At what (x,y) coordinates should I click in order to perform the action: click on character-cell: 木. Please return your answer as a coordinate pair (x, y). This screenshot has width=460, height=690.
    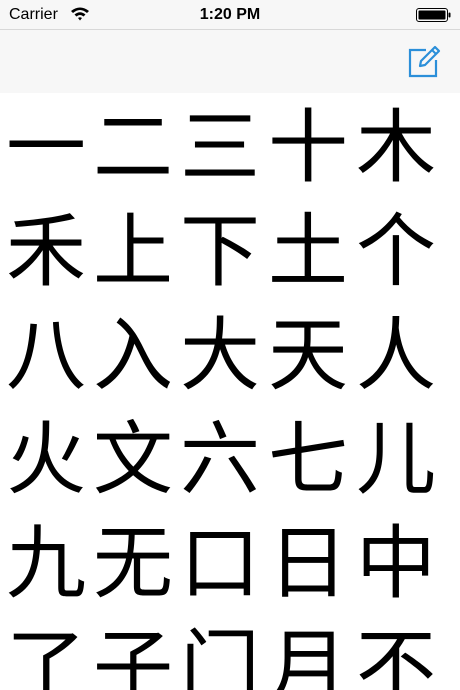
    Looking at the image, I should click on (396, 148).